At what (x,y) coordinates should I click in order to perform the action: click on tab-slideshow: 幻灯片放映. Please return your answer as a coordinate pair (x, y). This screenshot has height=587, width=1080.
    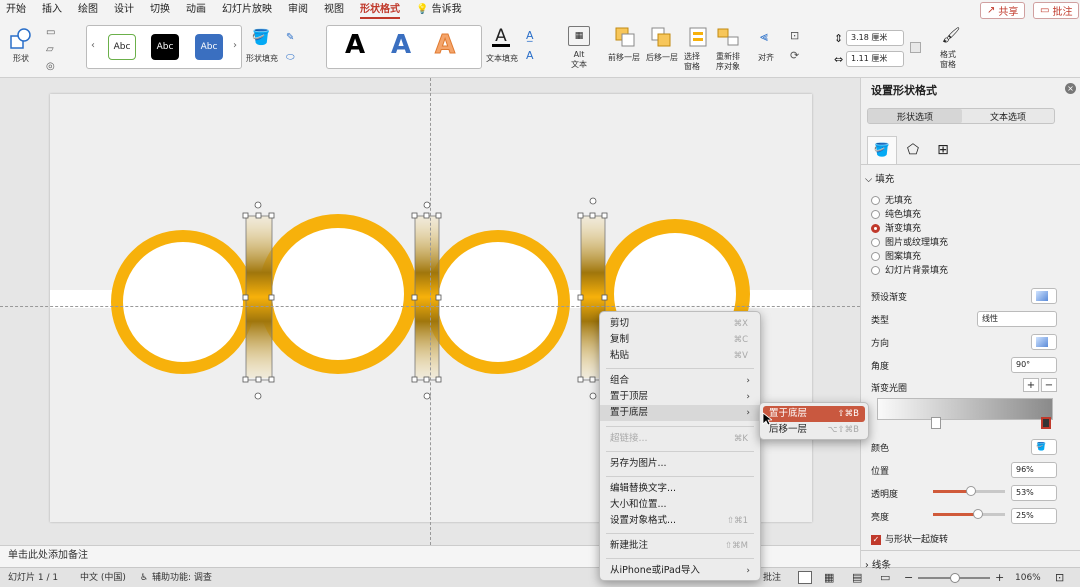
    Looking at the image, I should click on (247, 10).